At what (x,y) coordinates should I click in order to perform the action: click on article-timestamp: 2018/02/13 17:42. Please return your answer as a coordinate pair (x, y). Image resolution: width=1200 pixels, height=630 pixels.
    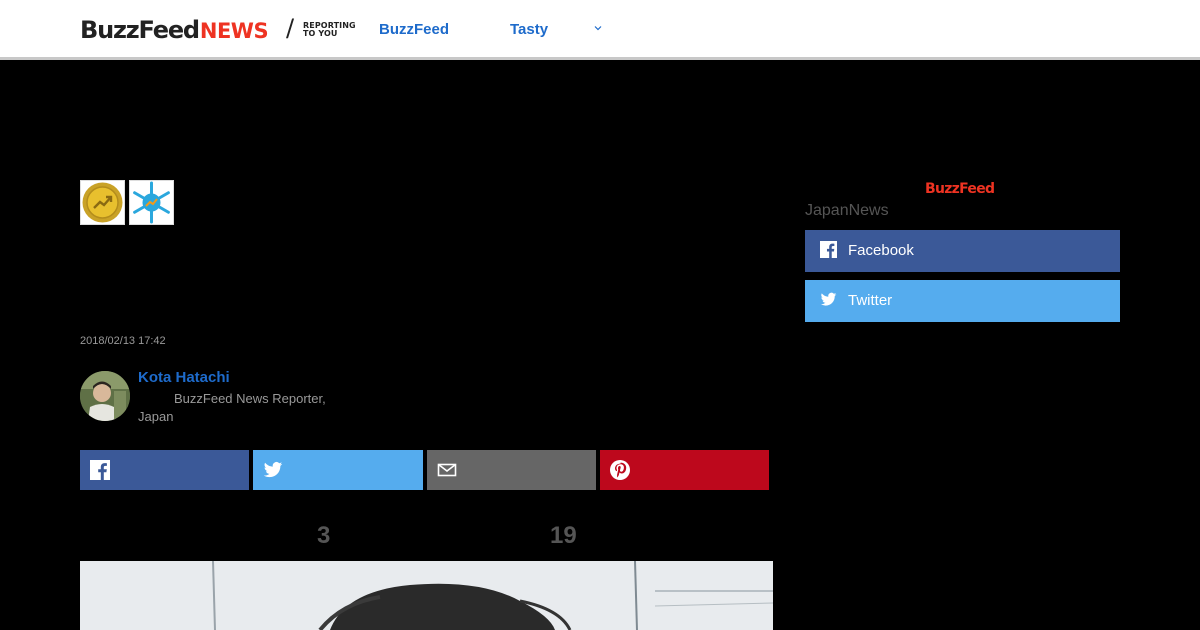
    Looking at the image, I should click on (123, 341).